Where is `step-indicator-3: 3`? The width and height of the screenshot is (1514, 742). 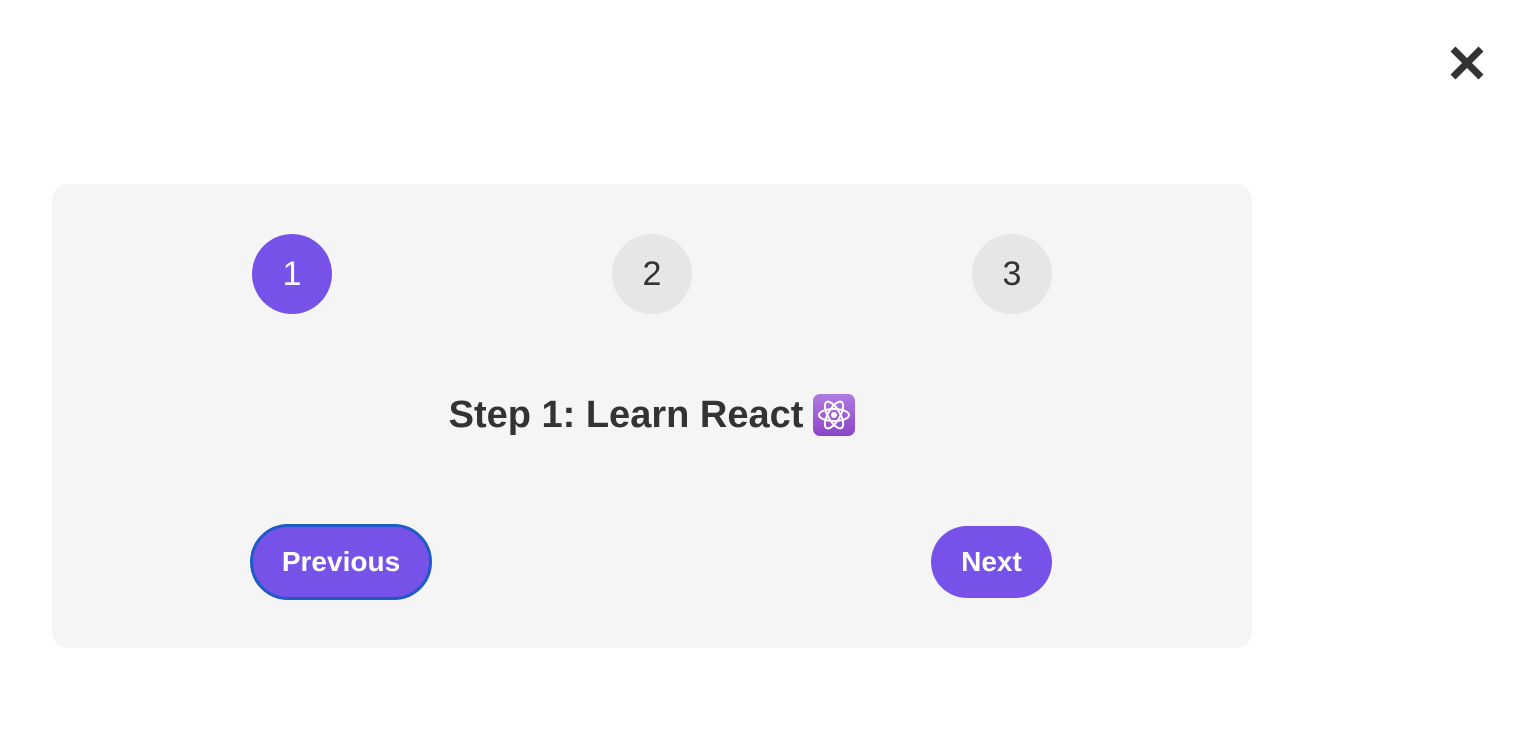
step-indicator-3: 3 is located at coordinates (1012, 274).